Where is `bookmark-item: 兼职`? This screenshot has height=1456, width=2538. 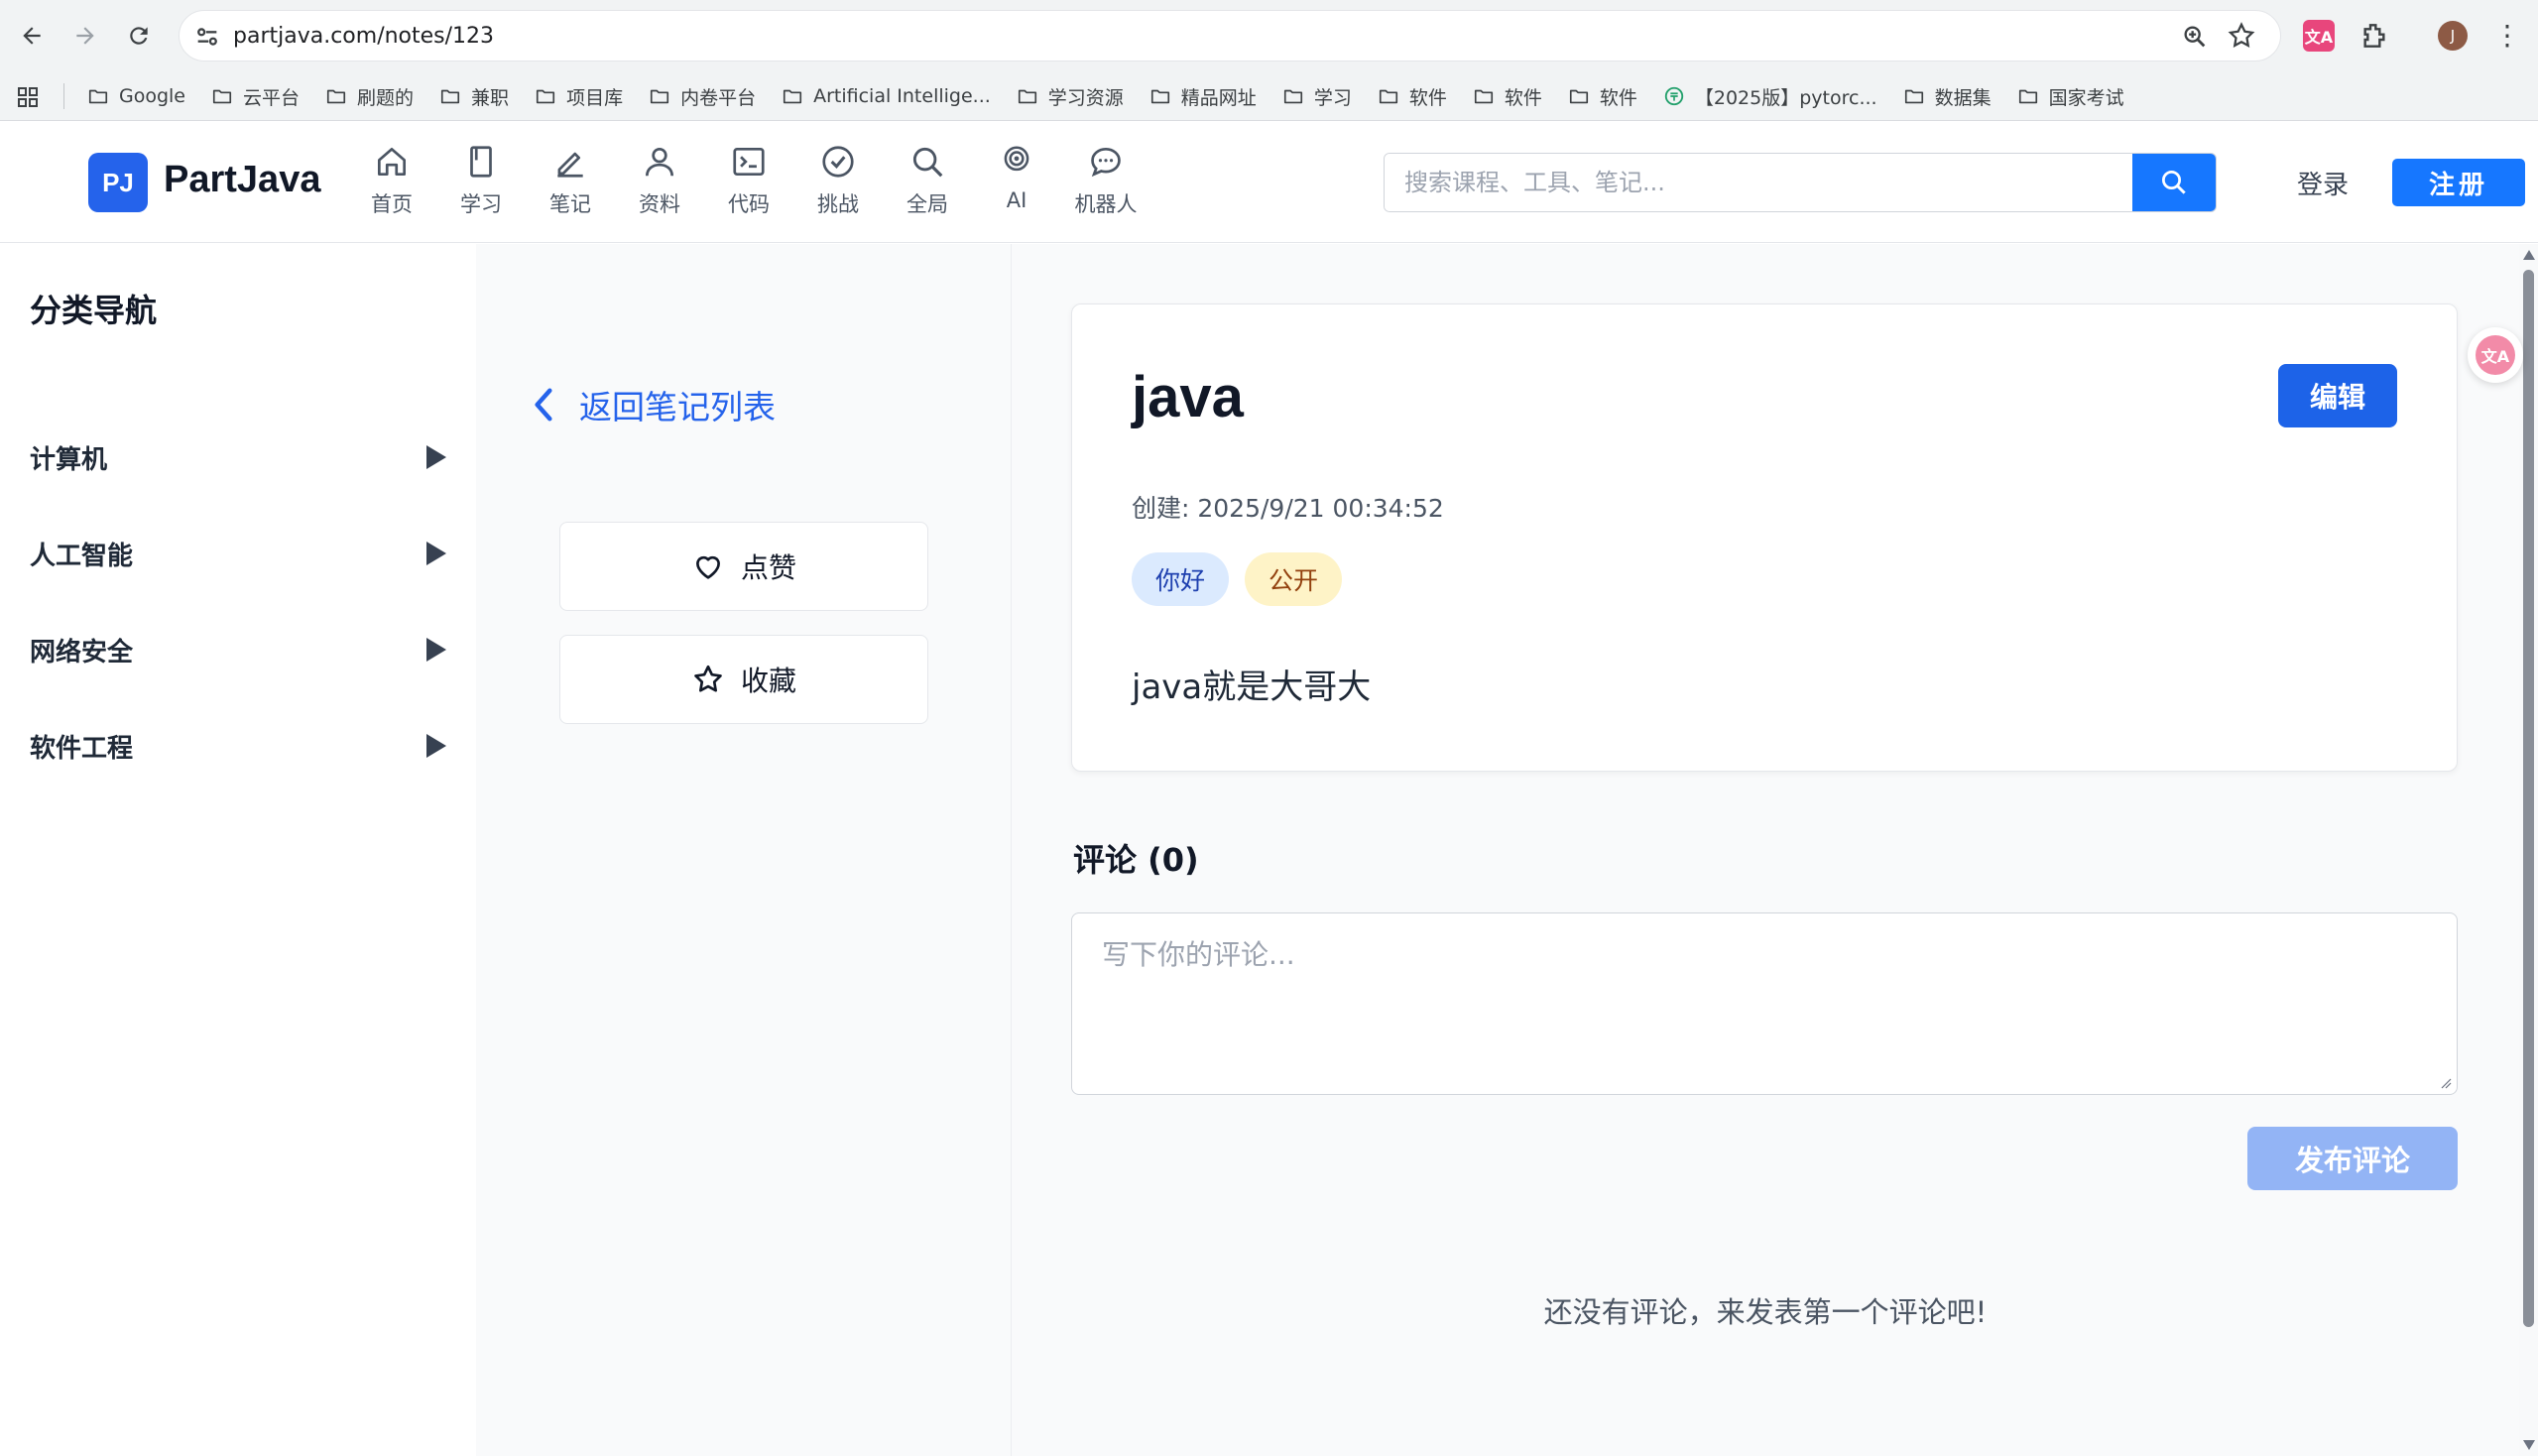
bookmark-item: 兼职 is located at coordinates (474, 96).